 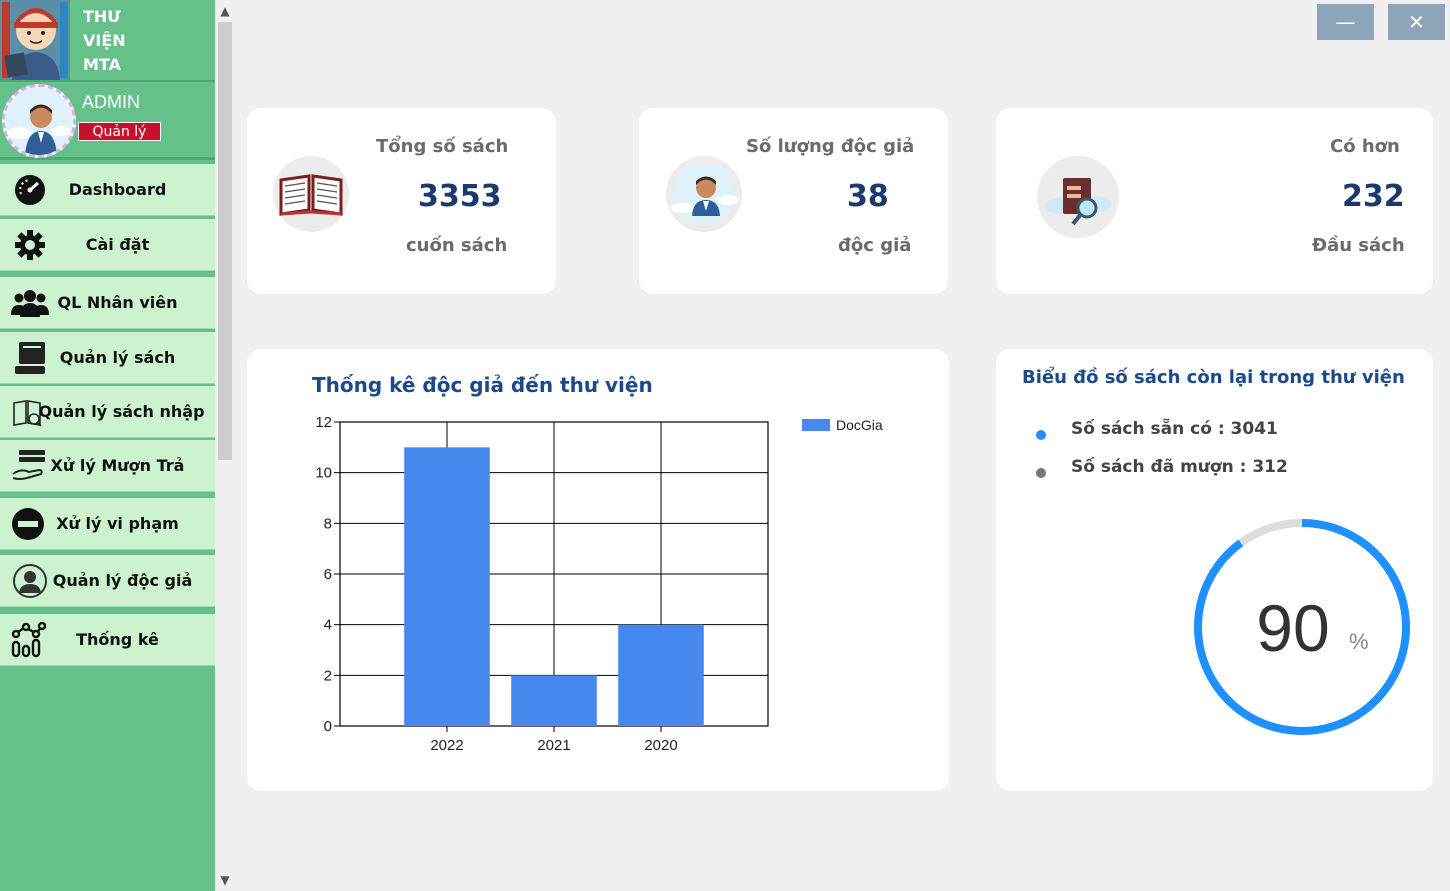 I want to click on sidebar-item-staff: QL Nhân viên, so click(x=107, y=303).